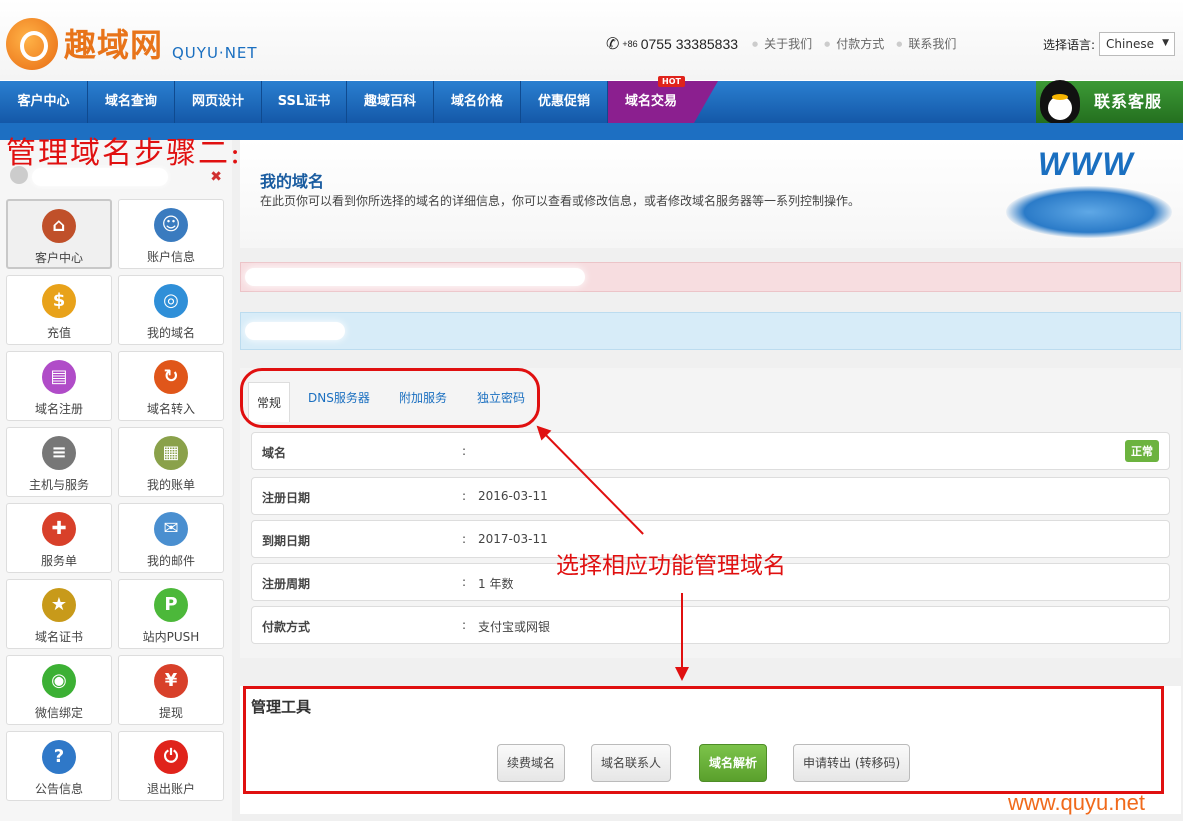 This screenshot has height=821, width=1183. What do you see at coordinates (703, 740) in the screenshot?
I see `tools-highlight-frame` at bounding box center [703, 740].